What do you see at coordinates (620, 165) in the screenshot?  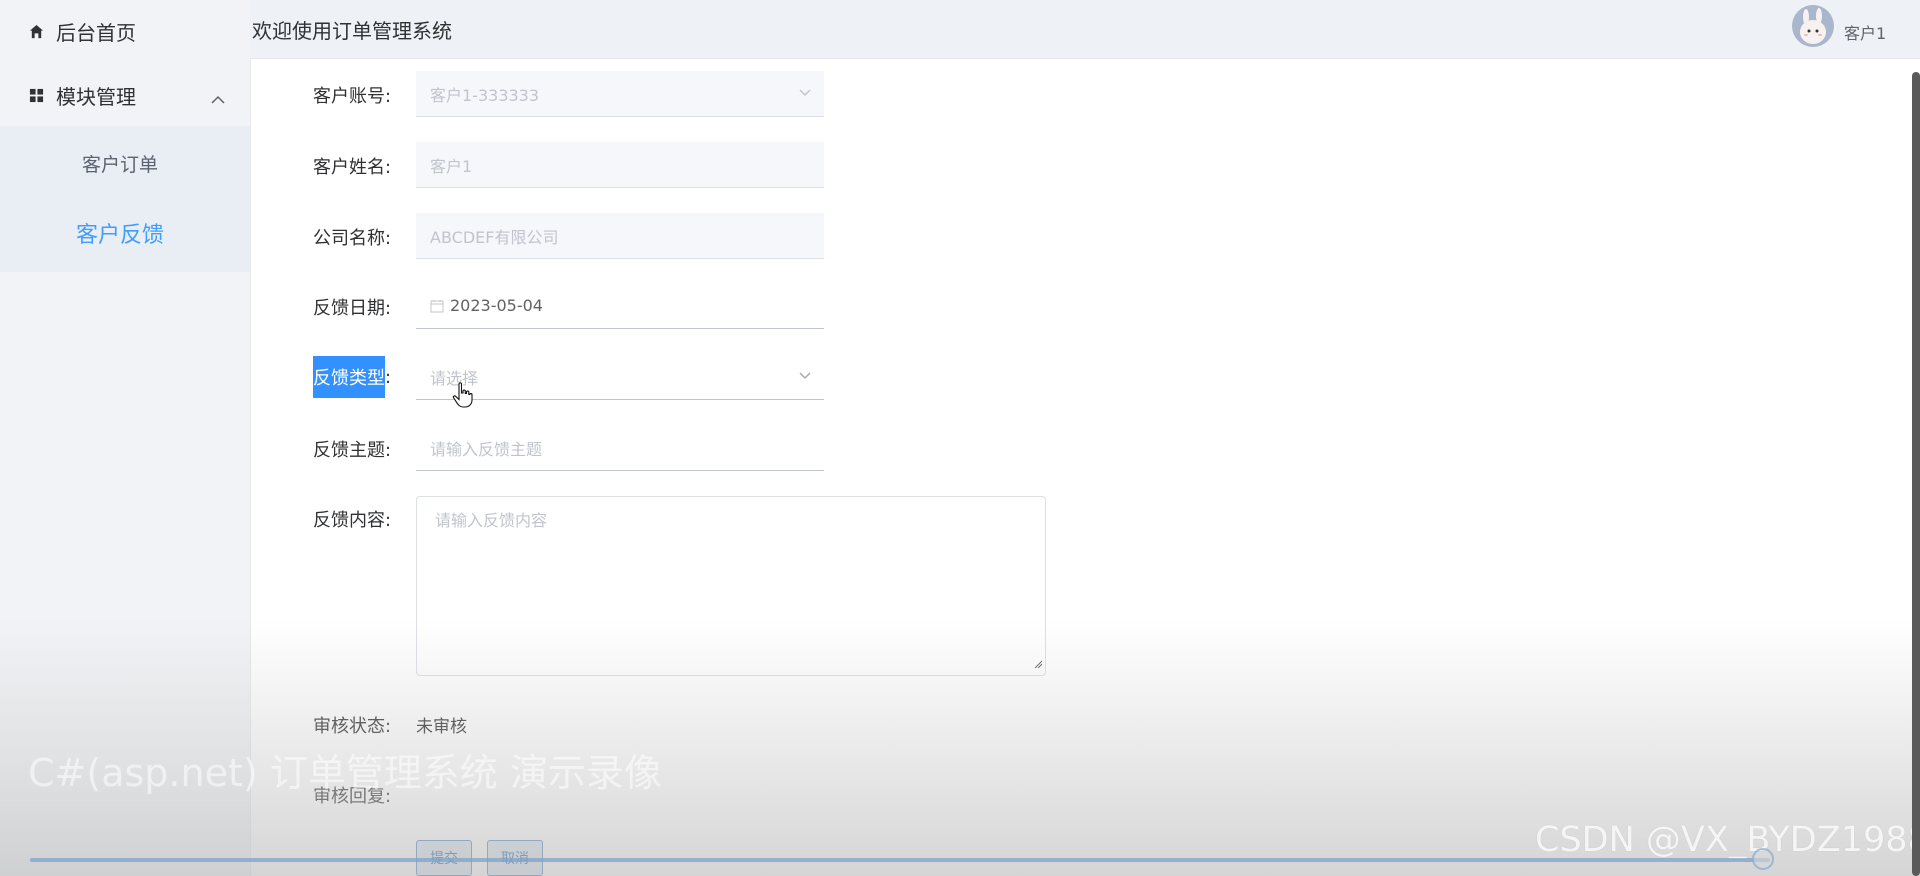 I see `name-field: 客户1` at bounding box center [620, 165].